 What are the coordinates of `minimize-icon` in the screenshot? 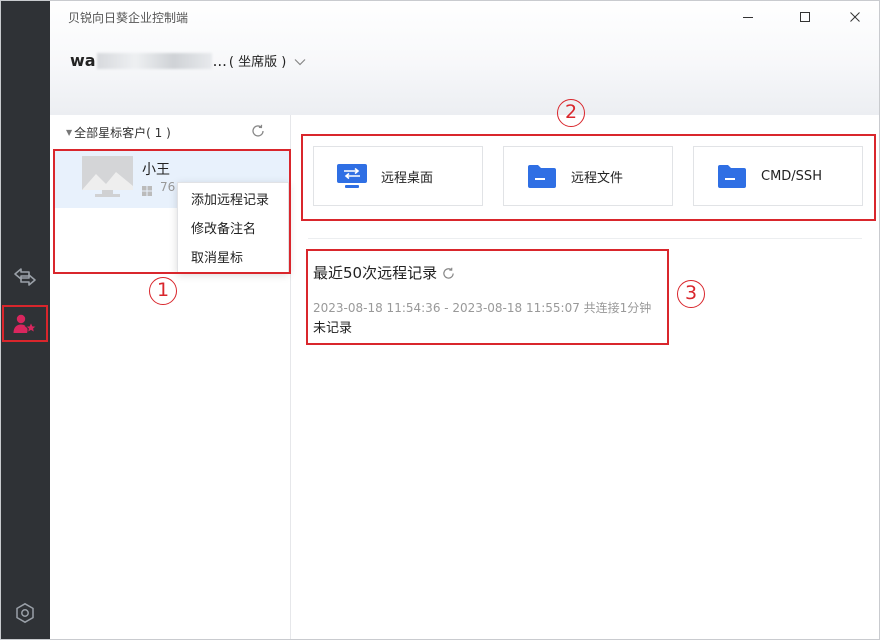 It's located at (748, 17).